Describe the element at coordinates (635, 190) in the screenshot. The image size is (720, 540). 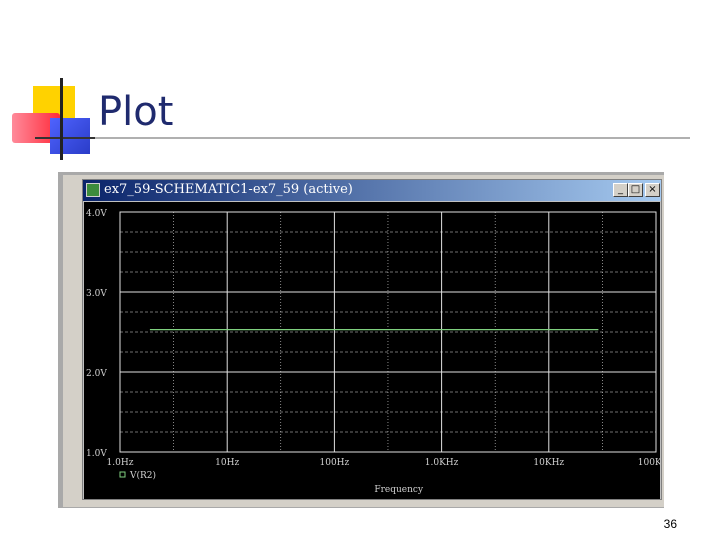
I see `maximize-button: □` at that location.